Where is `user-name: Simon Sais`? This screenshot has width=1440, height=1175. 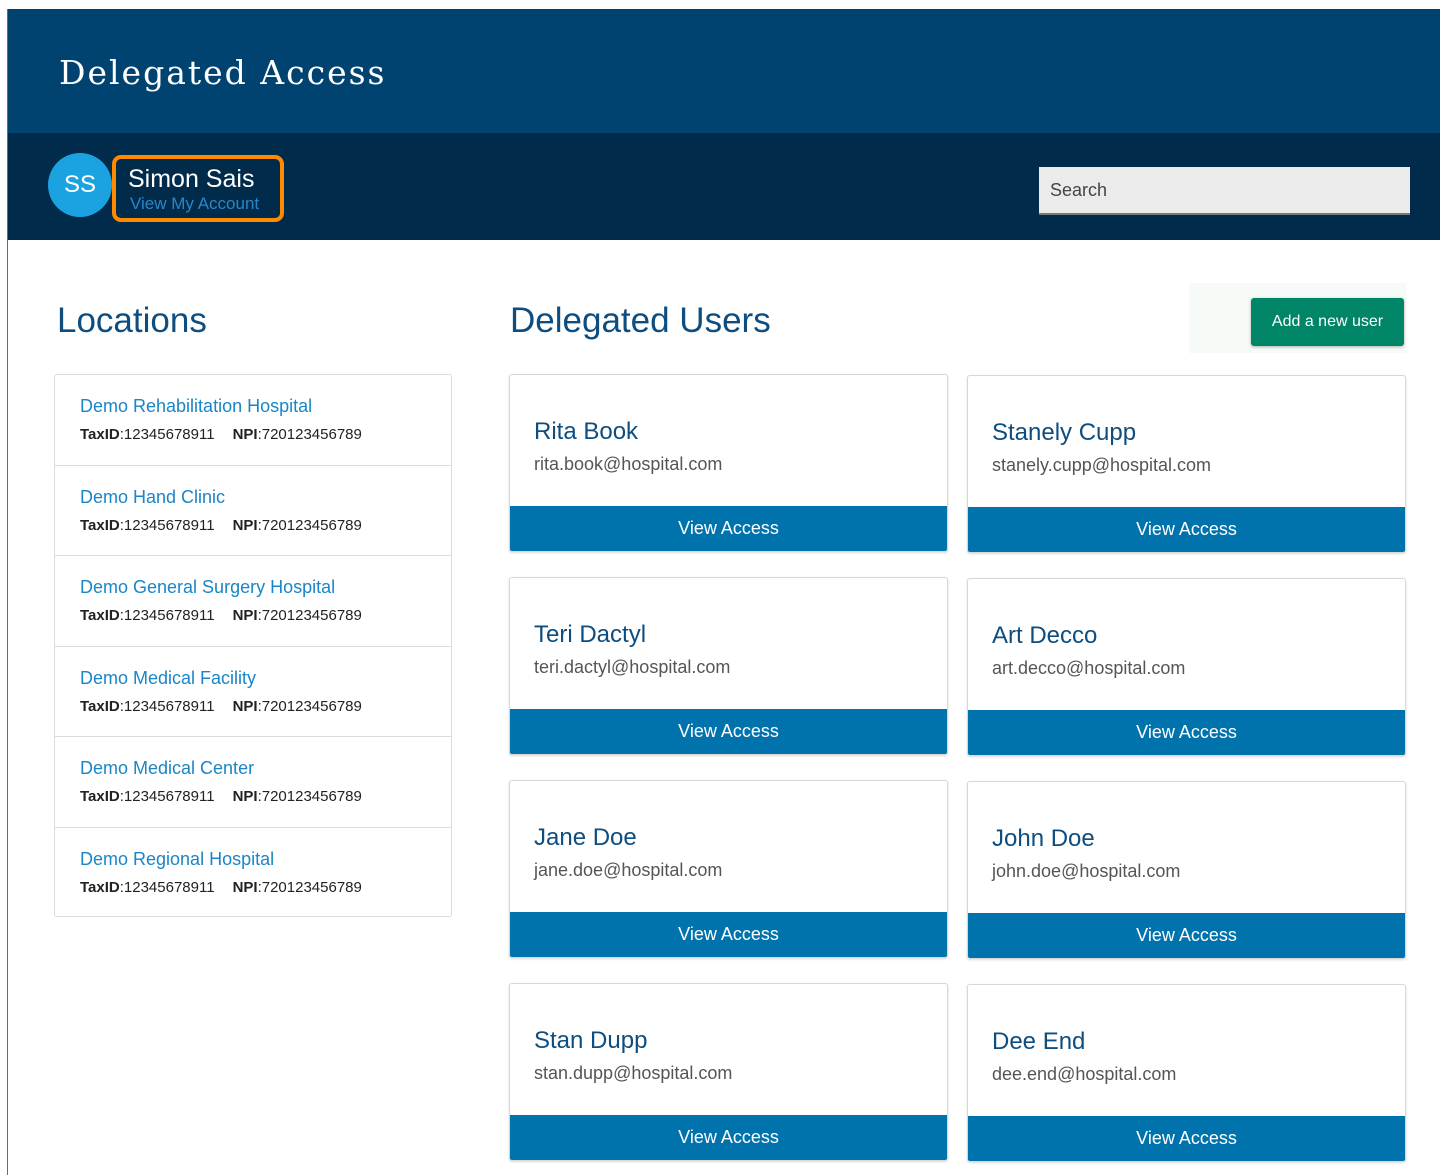
user-name: Simon Sais is located at coordinates (191, 179).